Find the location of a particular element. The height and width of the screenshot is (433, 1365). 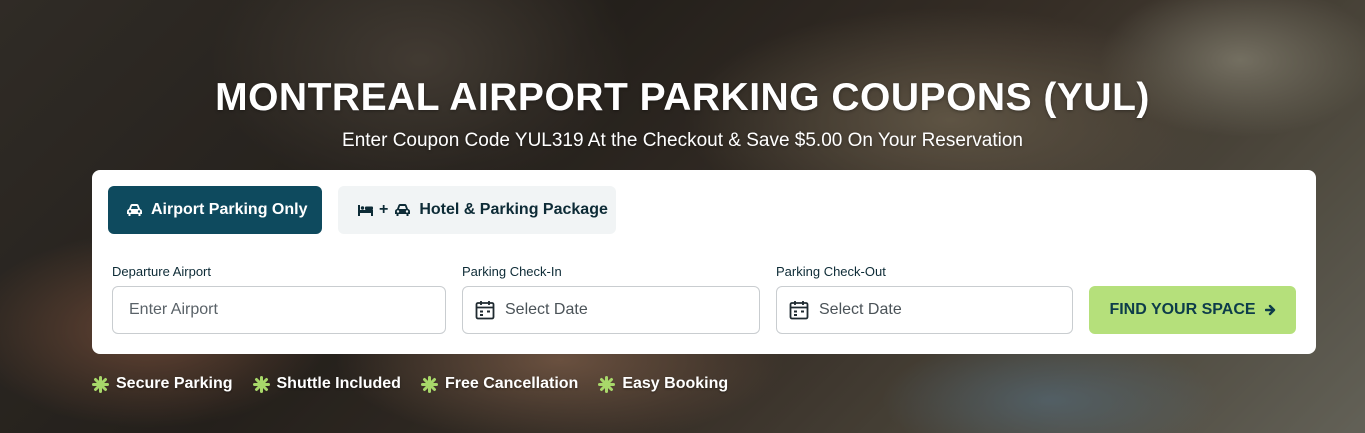

feature-label: Shuttle Included is located at coordinates (338, 383).